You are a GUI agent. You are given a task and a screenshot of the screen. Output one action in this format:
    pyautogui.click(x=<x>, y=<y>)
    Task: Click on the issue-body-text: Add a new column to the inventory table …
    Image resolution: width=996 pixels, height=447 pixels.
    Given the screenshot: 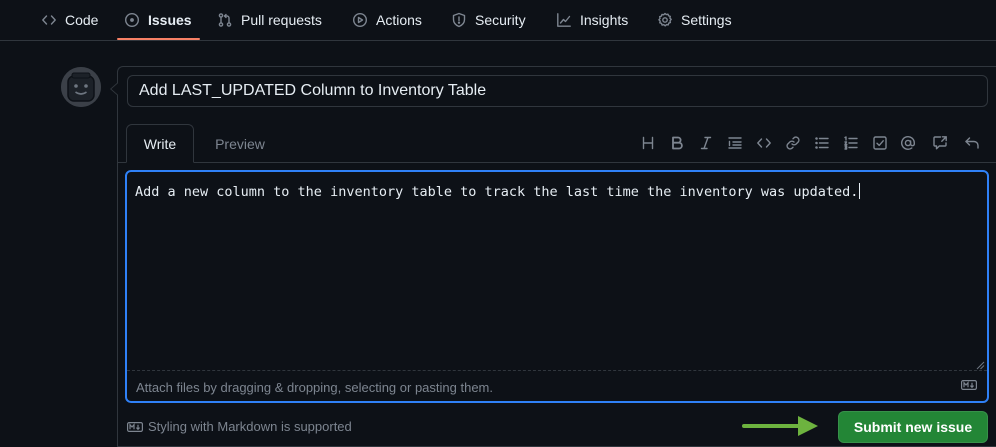 What is the action you would take?
    pyautogui.click(x=497, y=192)
    